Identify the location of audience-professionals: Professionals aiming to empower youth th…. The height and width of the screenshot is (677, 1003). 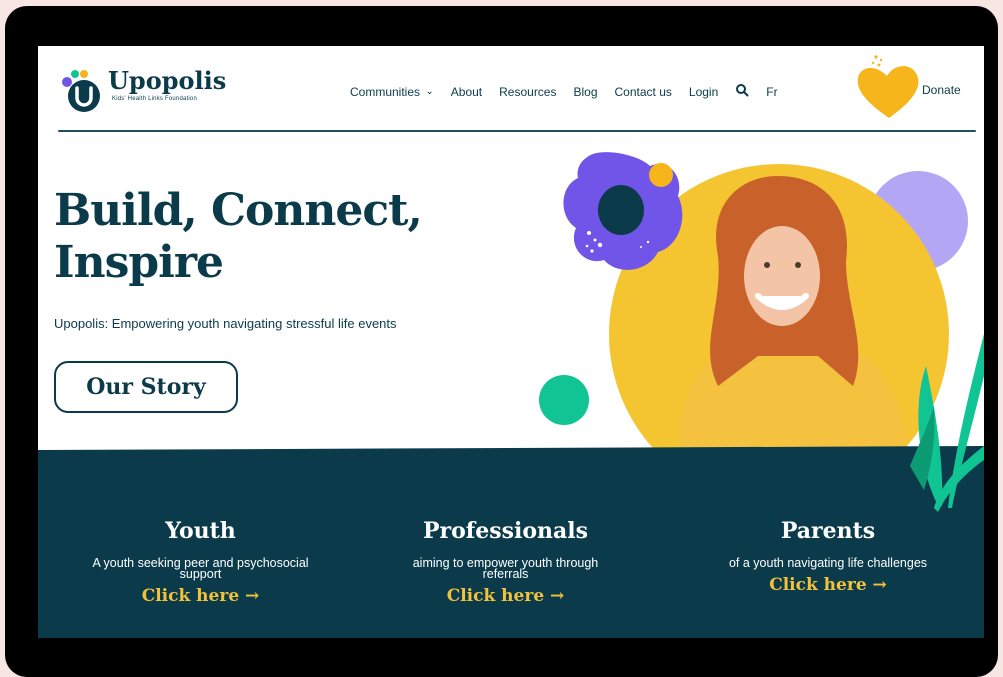
(505, 562).